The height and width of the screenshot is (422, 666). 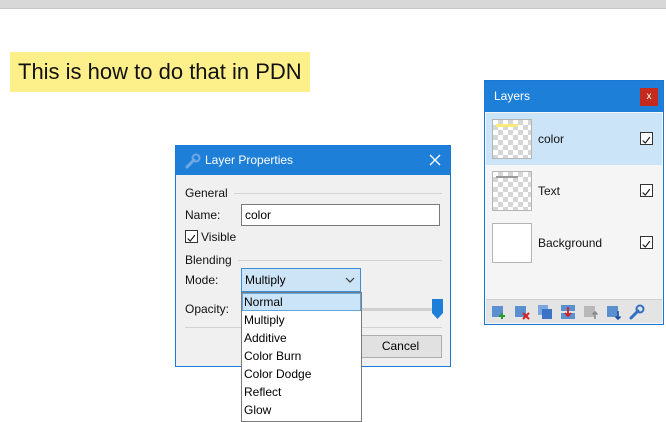 What do you see at coordinates (499, 312) in the screenshot?
I see `add-layer-icon` at bounding box center [499, 312].